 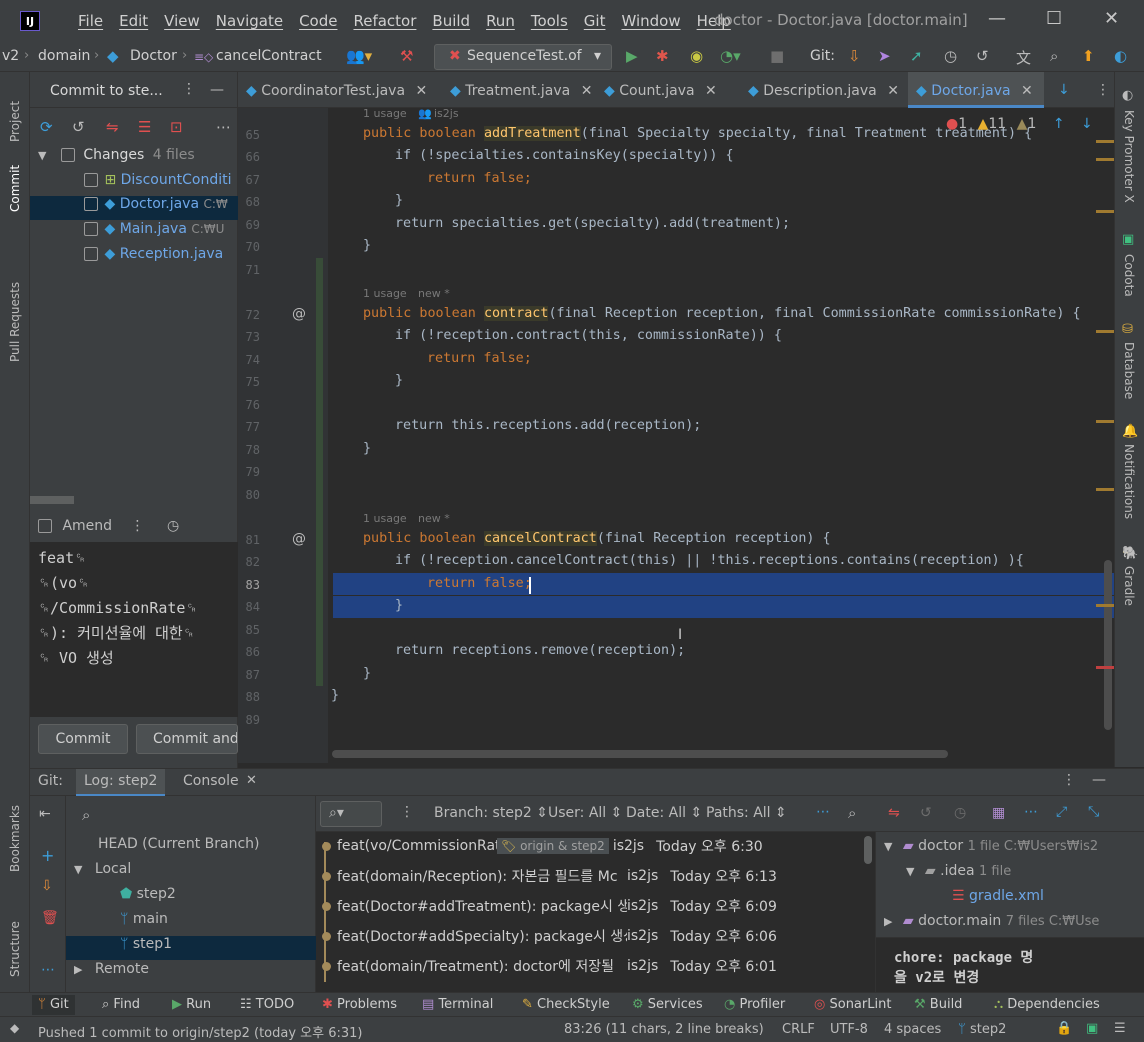 What do you see at coordinates (1120, 56) in the screenshot?
I see `code-with-me-icon: ◐` at bounding box center [1120, 56].